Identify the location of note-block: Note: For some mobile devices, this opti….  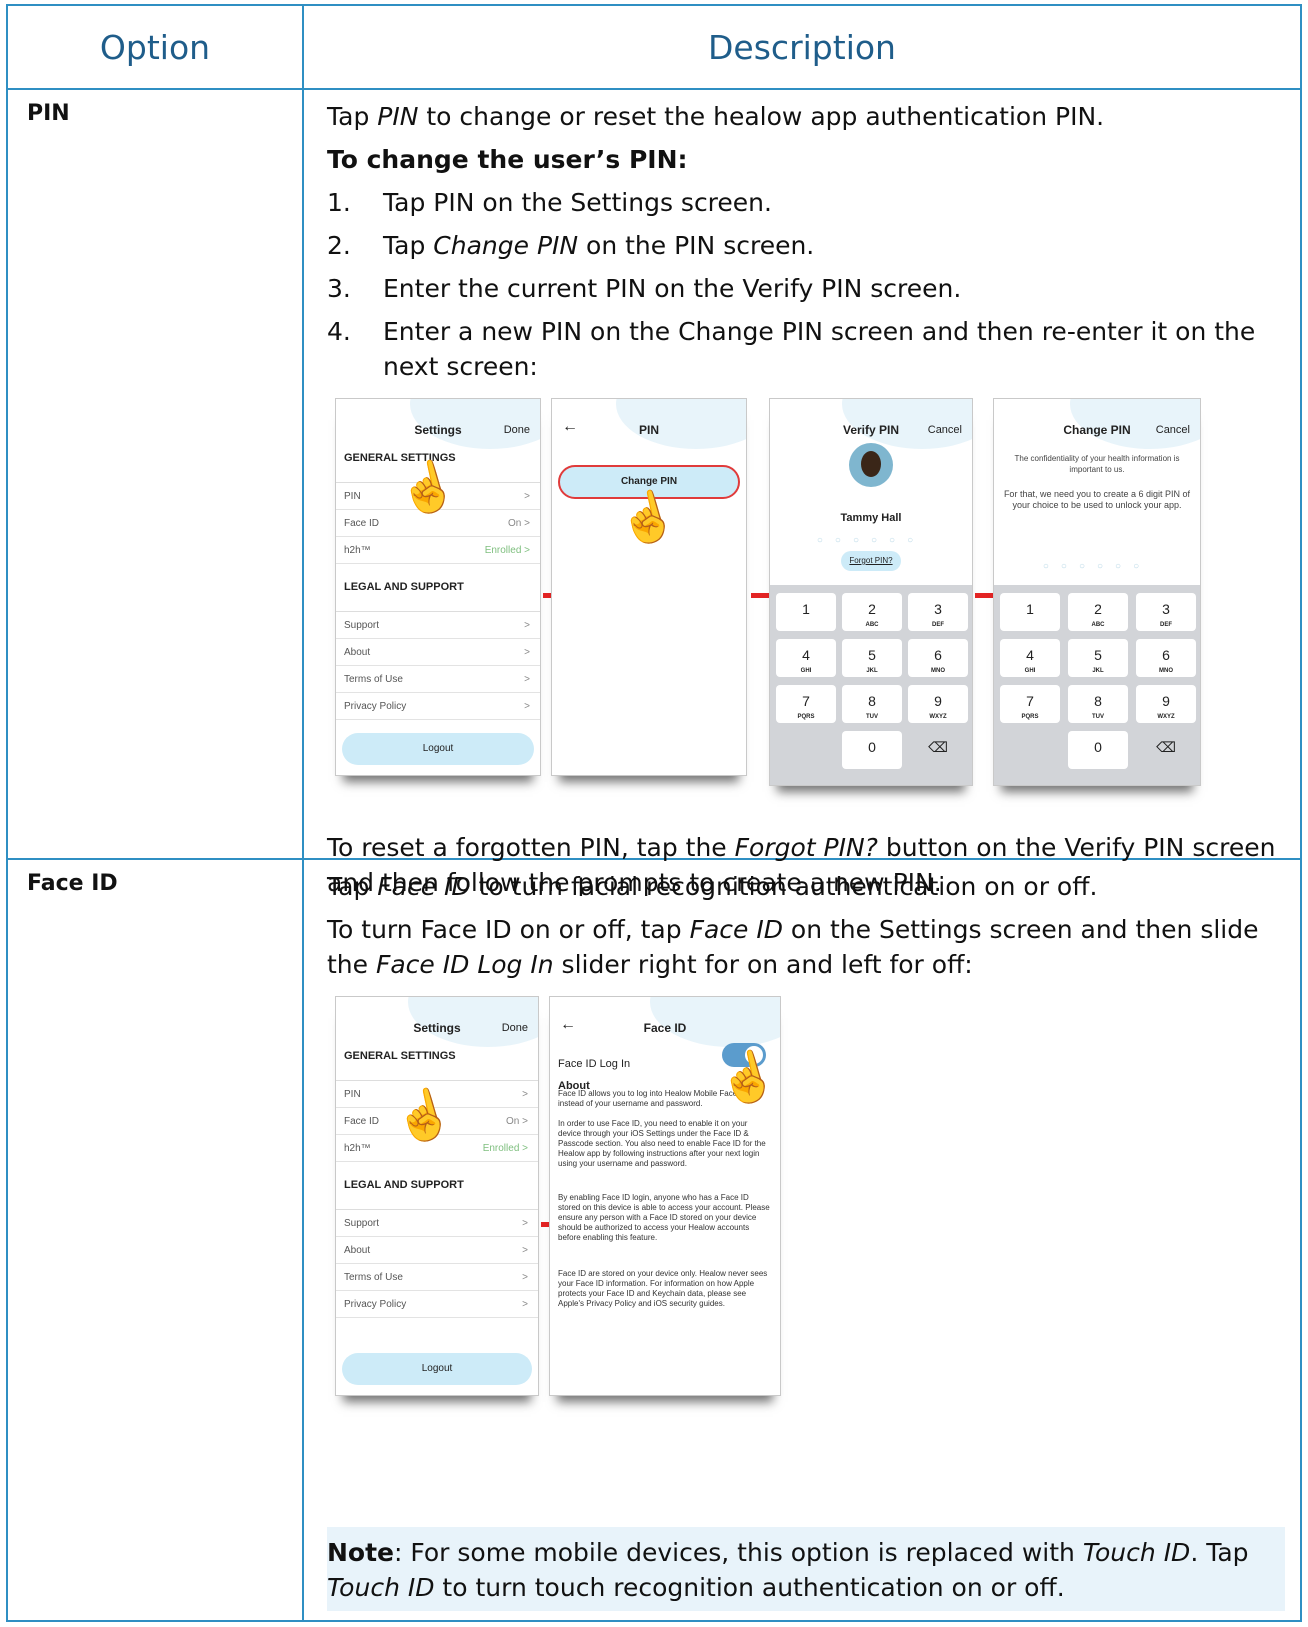
(806, 1569).